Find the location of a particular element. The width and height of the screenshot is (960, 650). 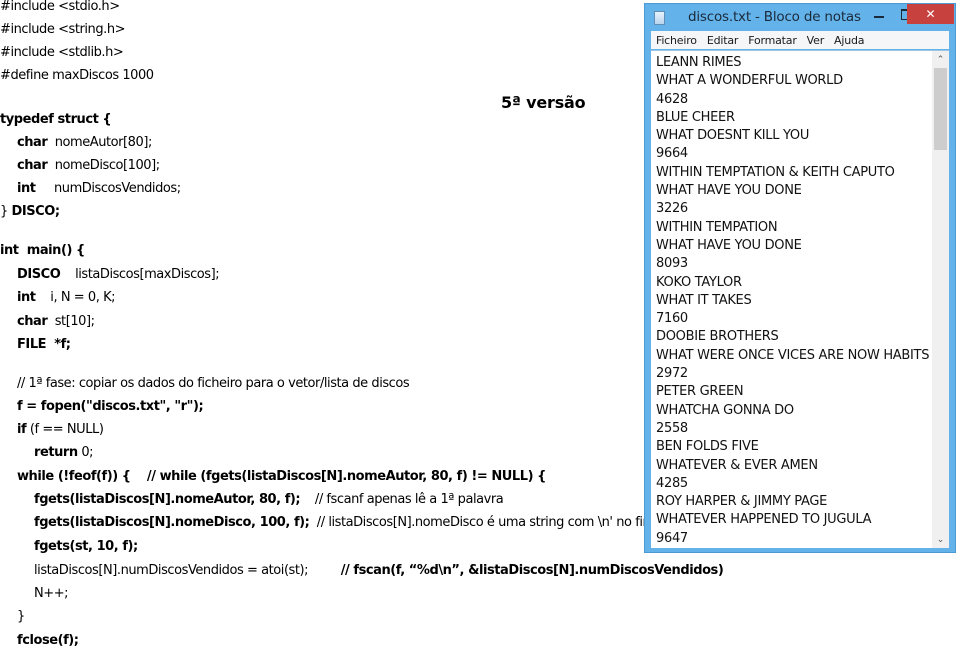

code-segment: st[10]; is located at coordinates (71, 321).